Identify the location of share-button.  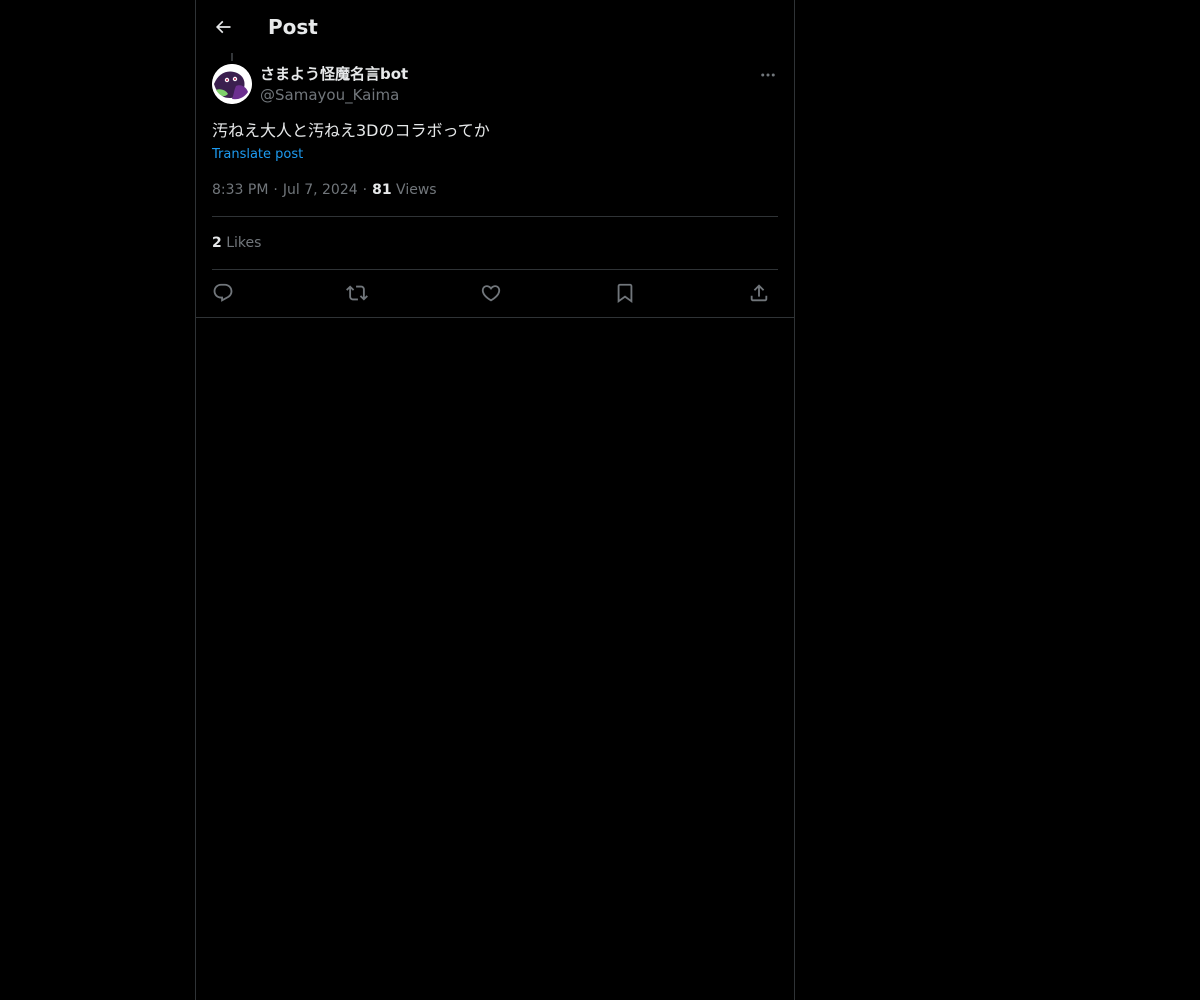
(759, 293).